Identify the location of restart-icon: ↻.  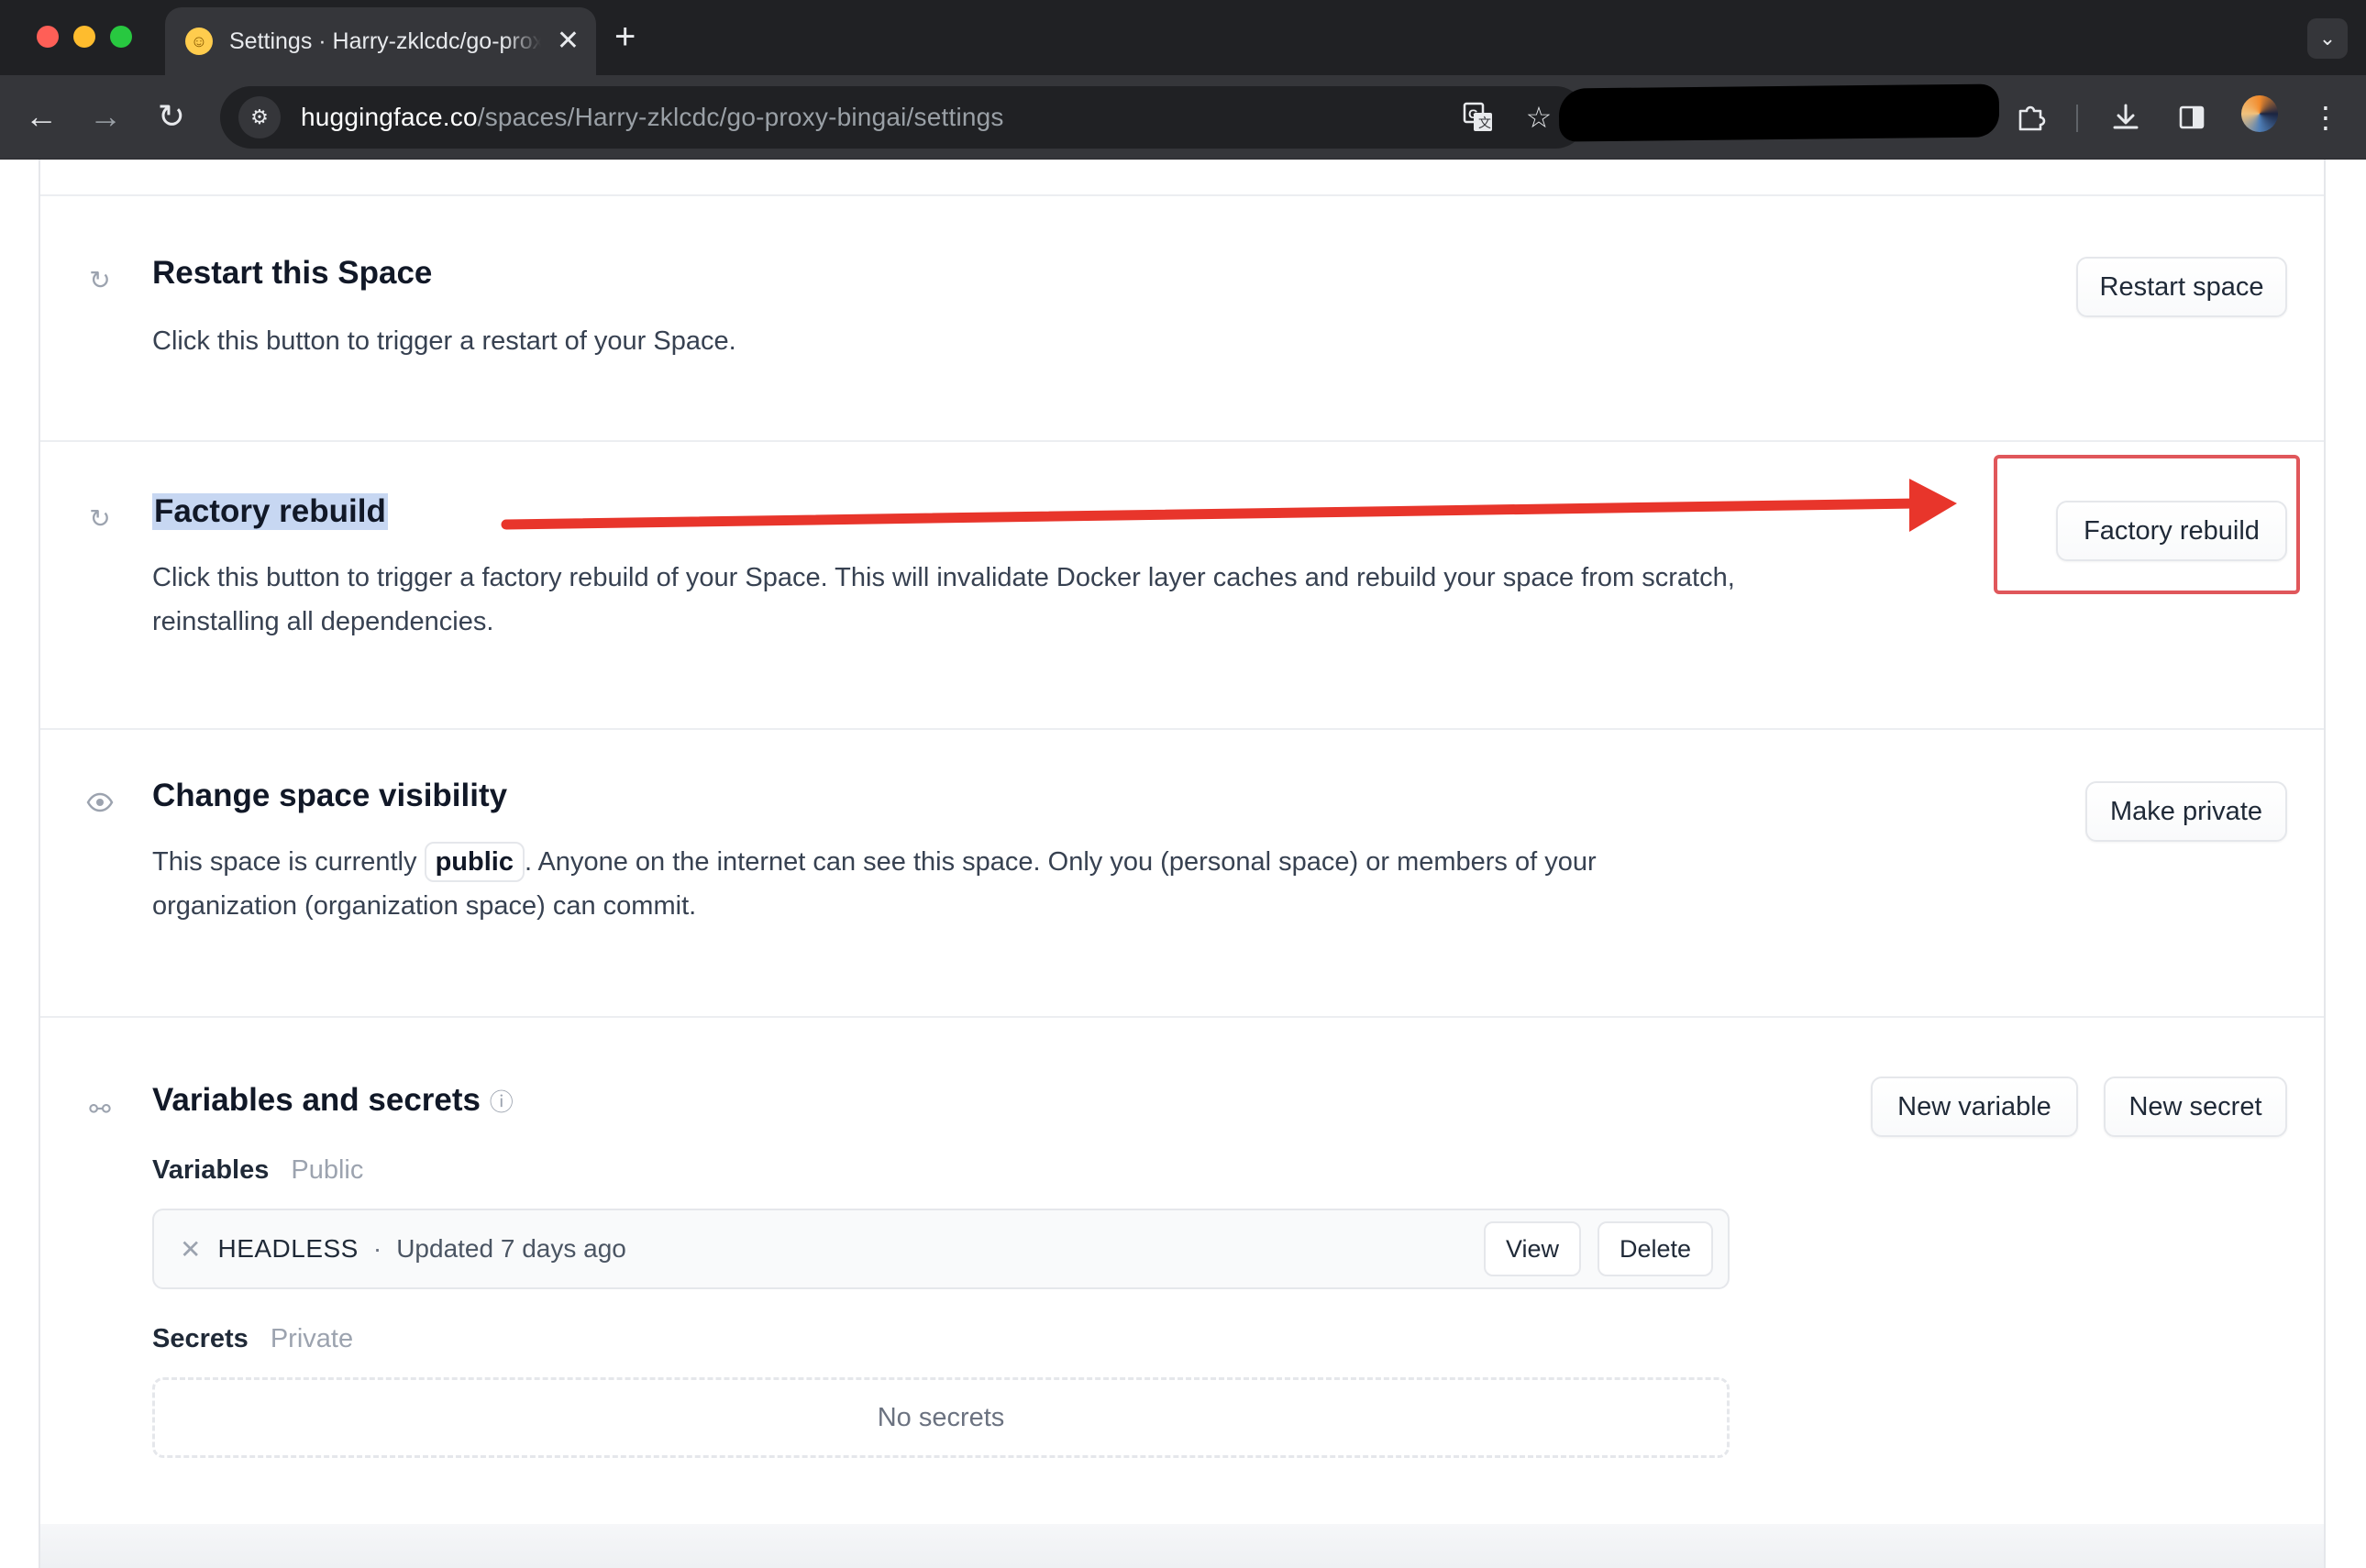
(100, 279).